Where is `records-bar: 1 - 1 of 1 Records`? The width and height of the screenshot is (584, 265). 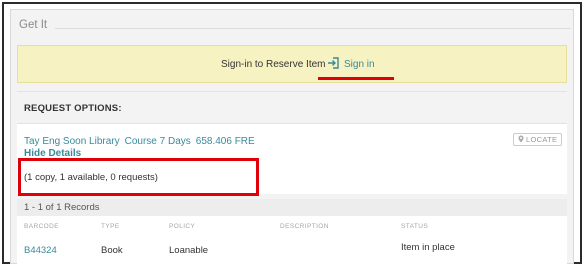 records-bar: 1 - 1 of 1 Records is located at coordinates (292, 207).